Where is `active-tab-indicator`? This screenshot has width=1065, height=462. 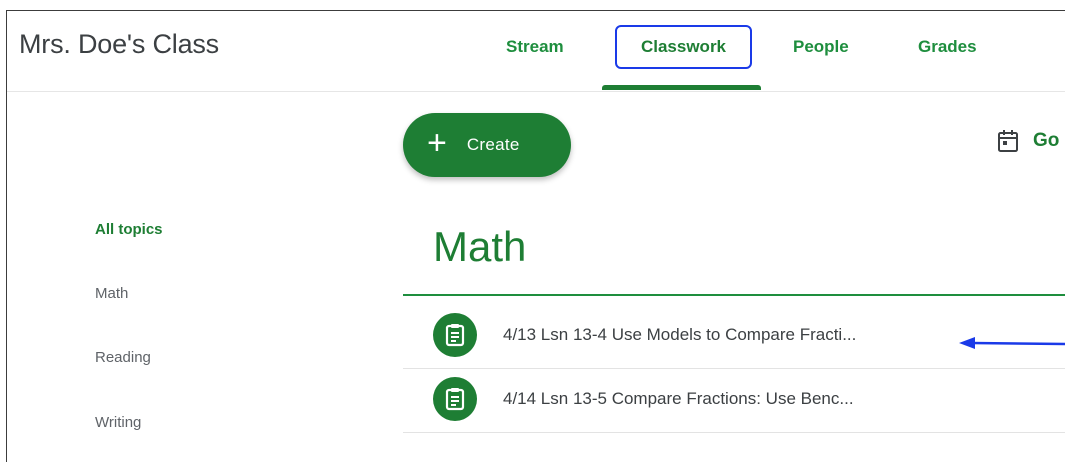 active-tab-indicator is located at coordinates (681, 87).